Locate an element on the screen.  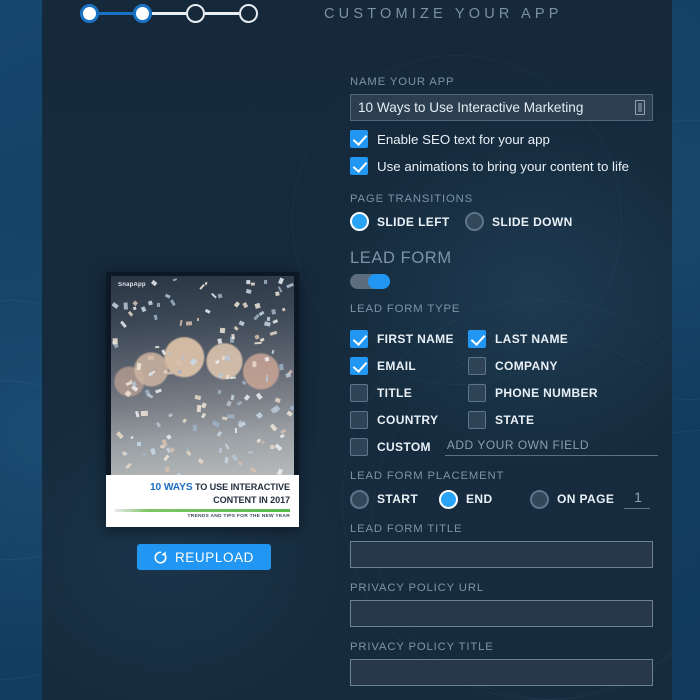
radio-slide-left: SLIDE LEFT is located at coordinates (407, 221).